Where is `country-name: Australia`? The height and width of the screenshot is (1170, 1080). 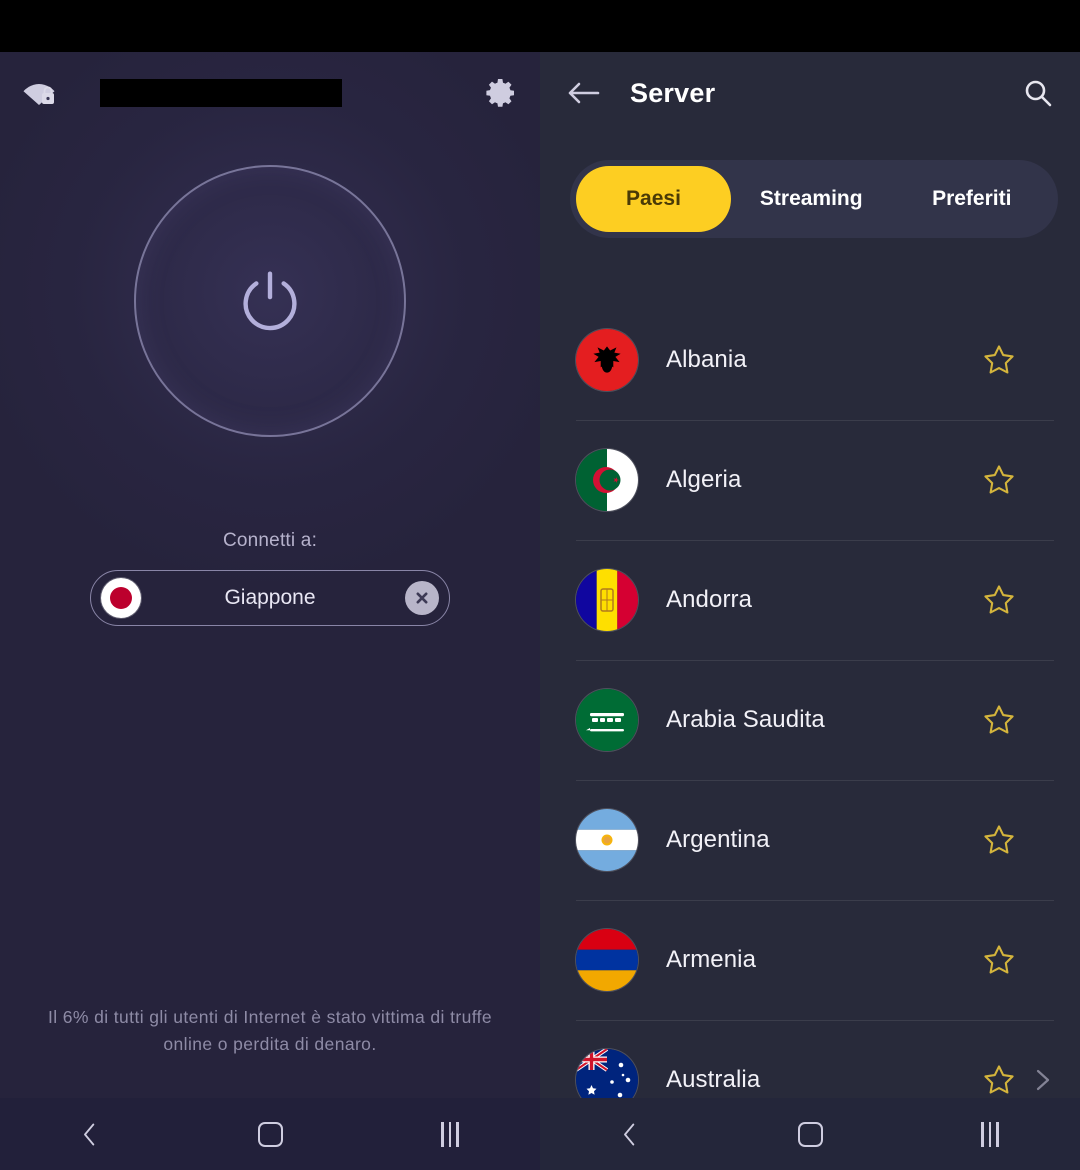
country-name: Australia is located at coordinates (713, 1079).